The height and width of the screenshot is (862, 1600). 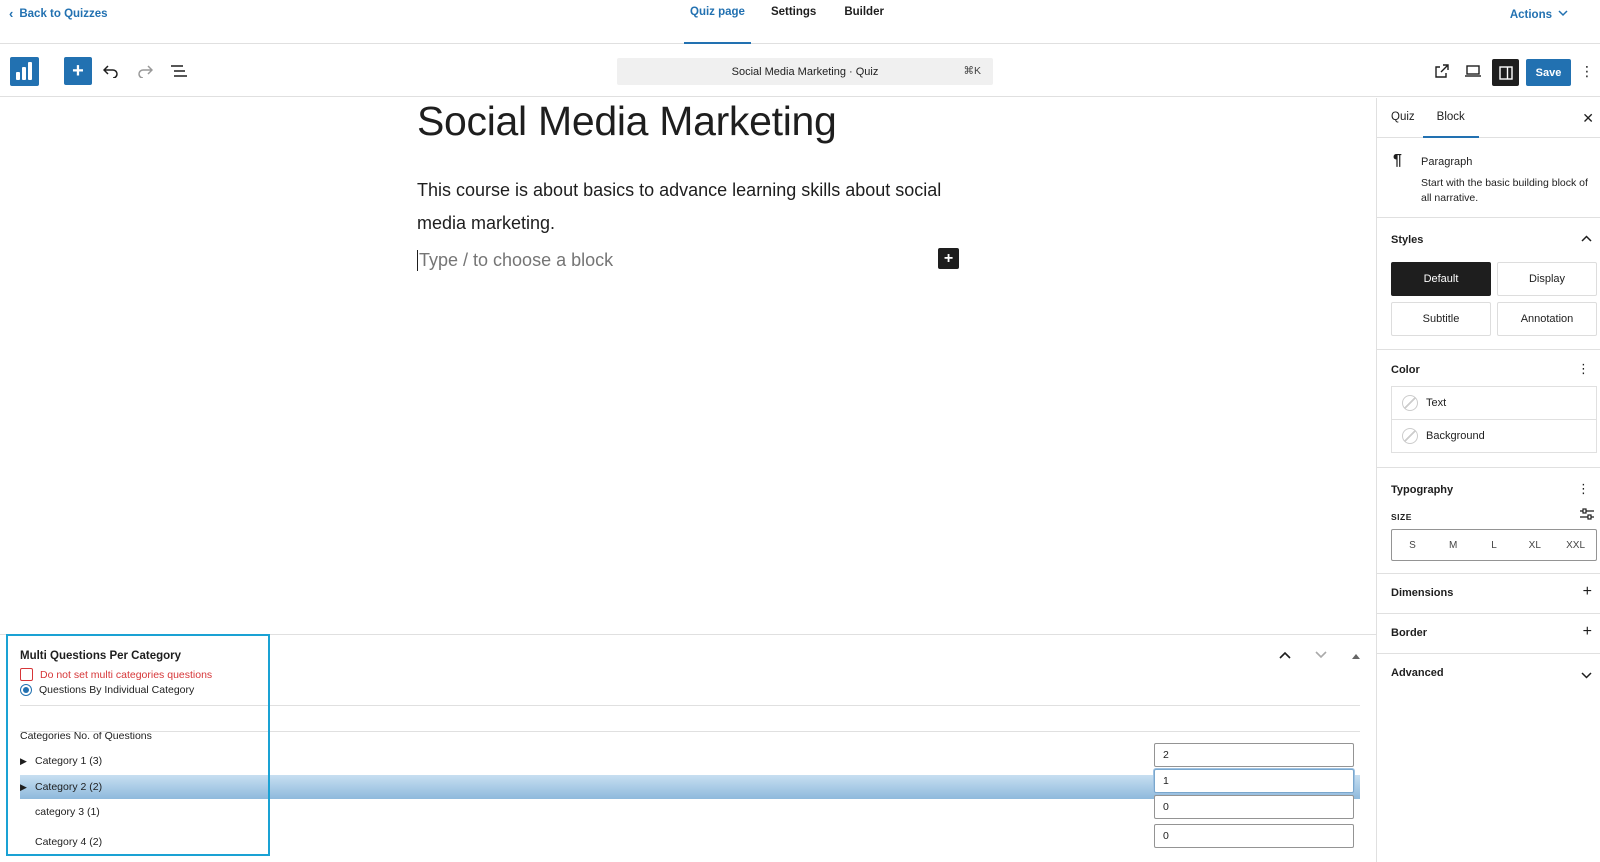 I want to click on category-3-count-input: 0, so click(x=1254, y=807).